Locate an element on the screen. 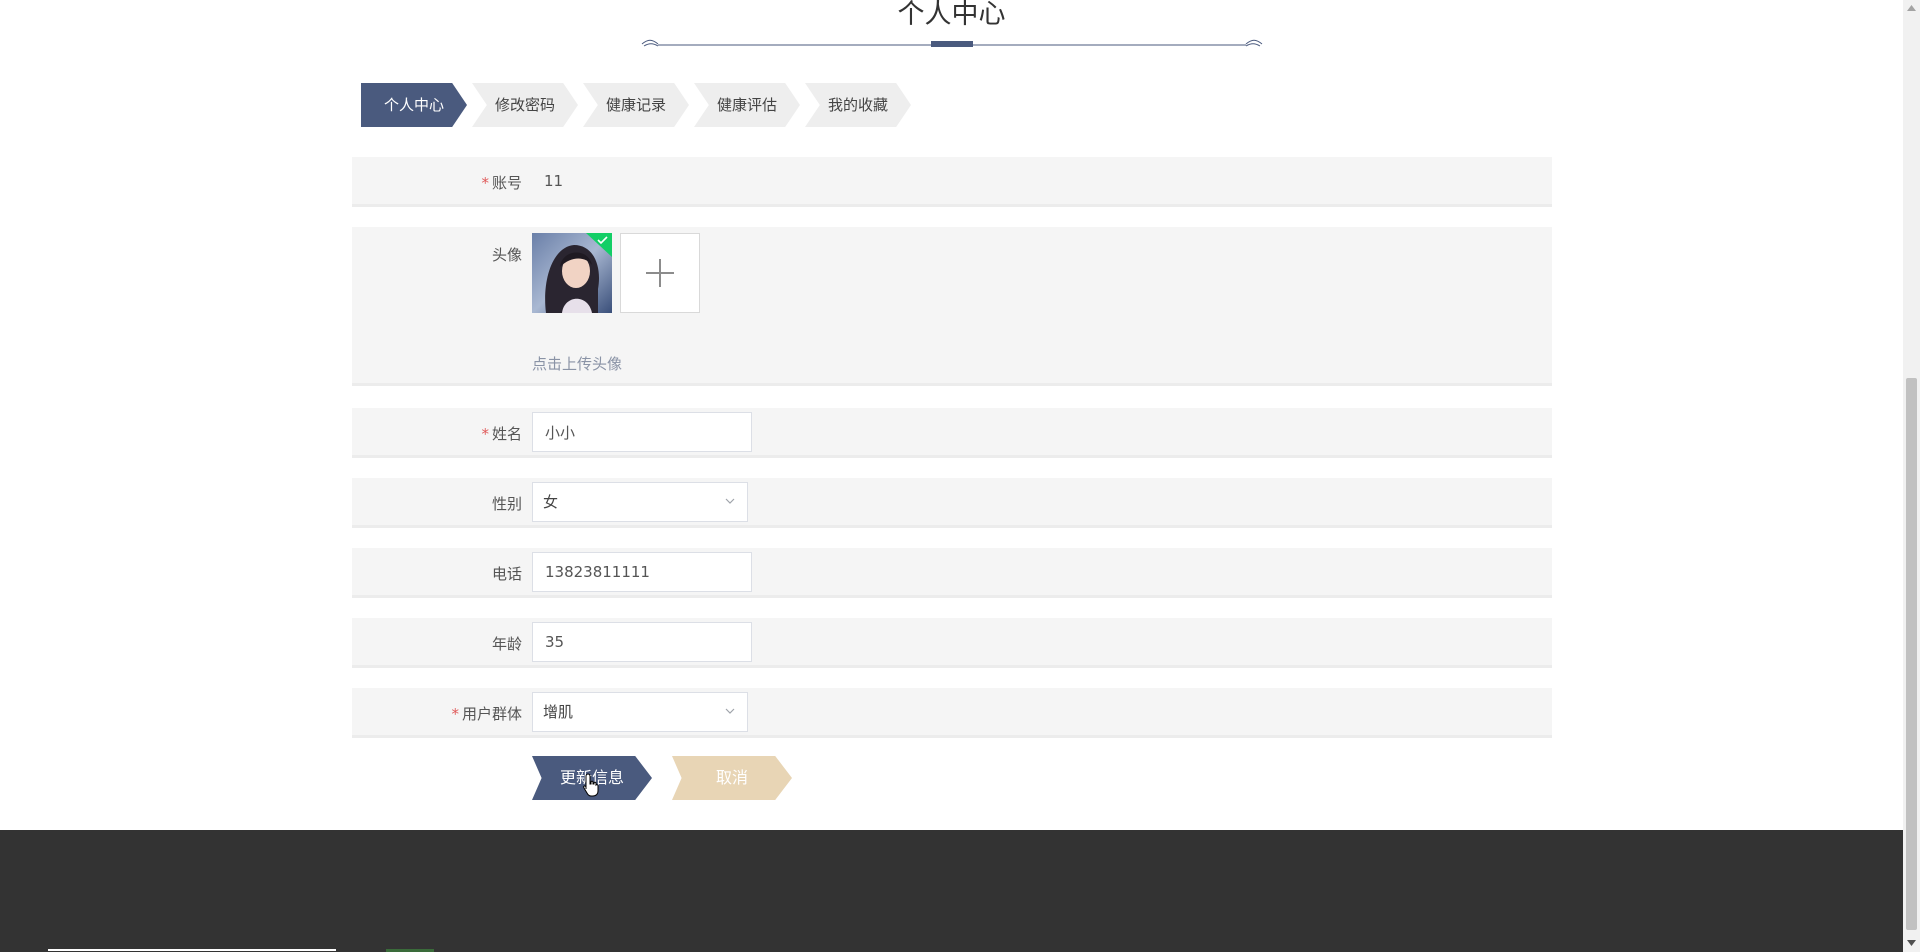  gender-select: 女 is located at coordinates (640, 502).